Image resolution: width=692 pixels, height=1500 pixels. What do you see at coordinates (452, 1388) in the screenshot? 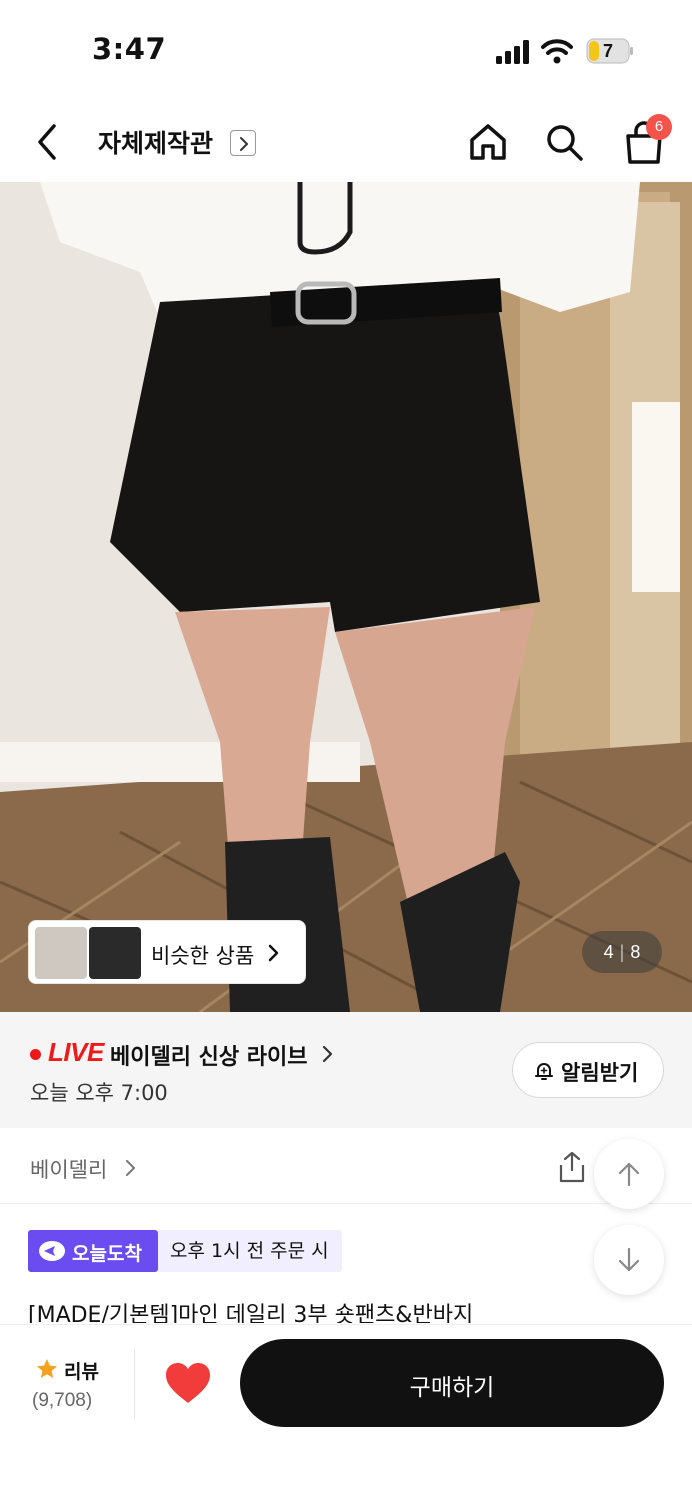
I see `buy-label: 구매하기` at bounding box center [452, 1388].